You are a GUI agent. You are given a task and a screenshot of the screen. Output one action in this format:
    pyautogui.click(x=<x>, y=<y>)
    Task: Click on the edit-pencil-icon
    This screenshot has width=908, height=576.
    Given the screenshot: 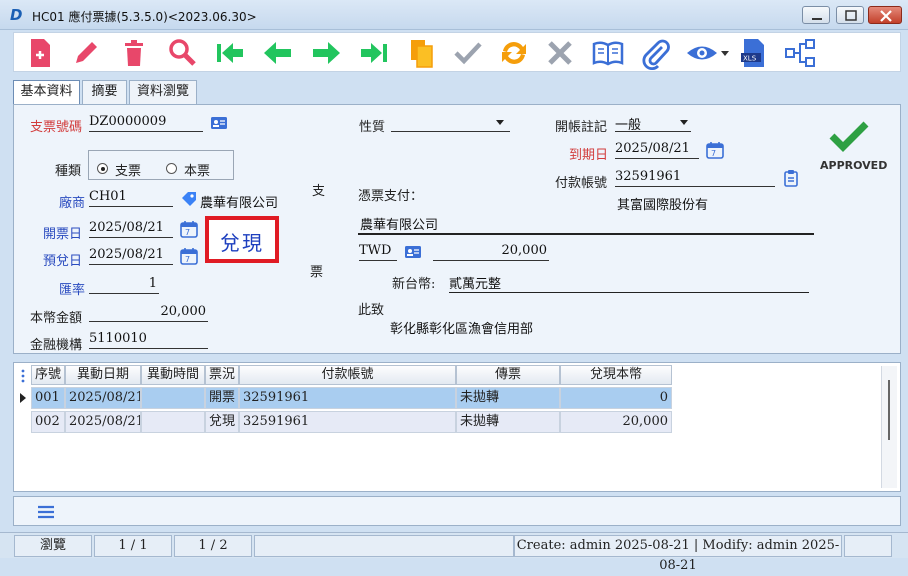 What is the action you would take?
    pyautogui.click(x=86, y=53)
    